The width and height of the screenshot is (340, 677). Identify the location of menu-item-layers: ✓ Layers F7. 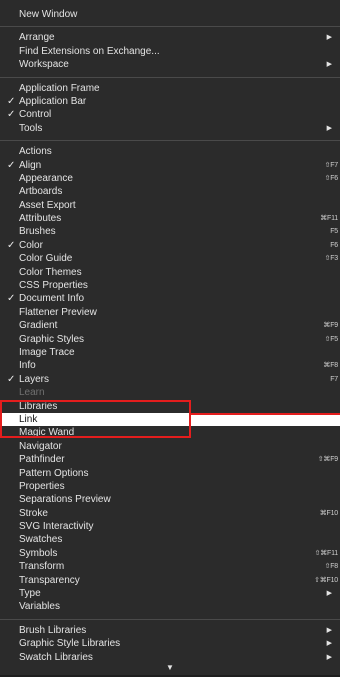
(170, 379).